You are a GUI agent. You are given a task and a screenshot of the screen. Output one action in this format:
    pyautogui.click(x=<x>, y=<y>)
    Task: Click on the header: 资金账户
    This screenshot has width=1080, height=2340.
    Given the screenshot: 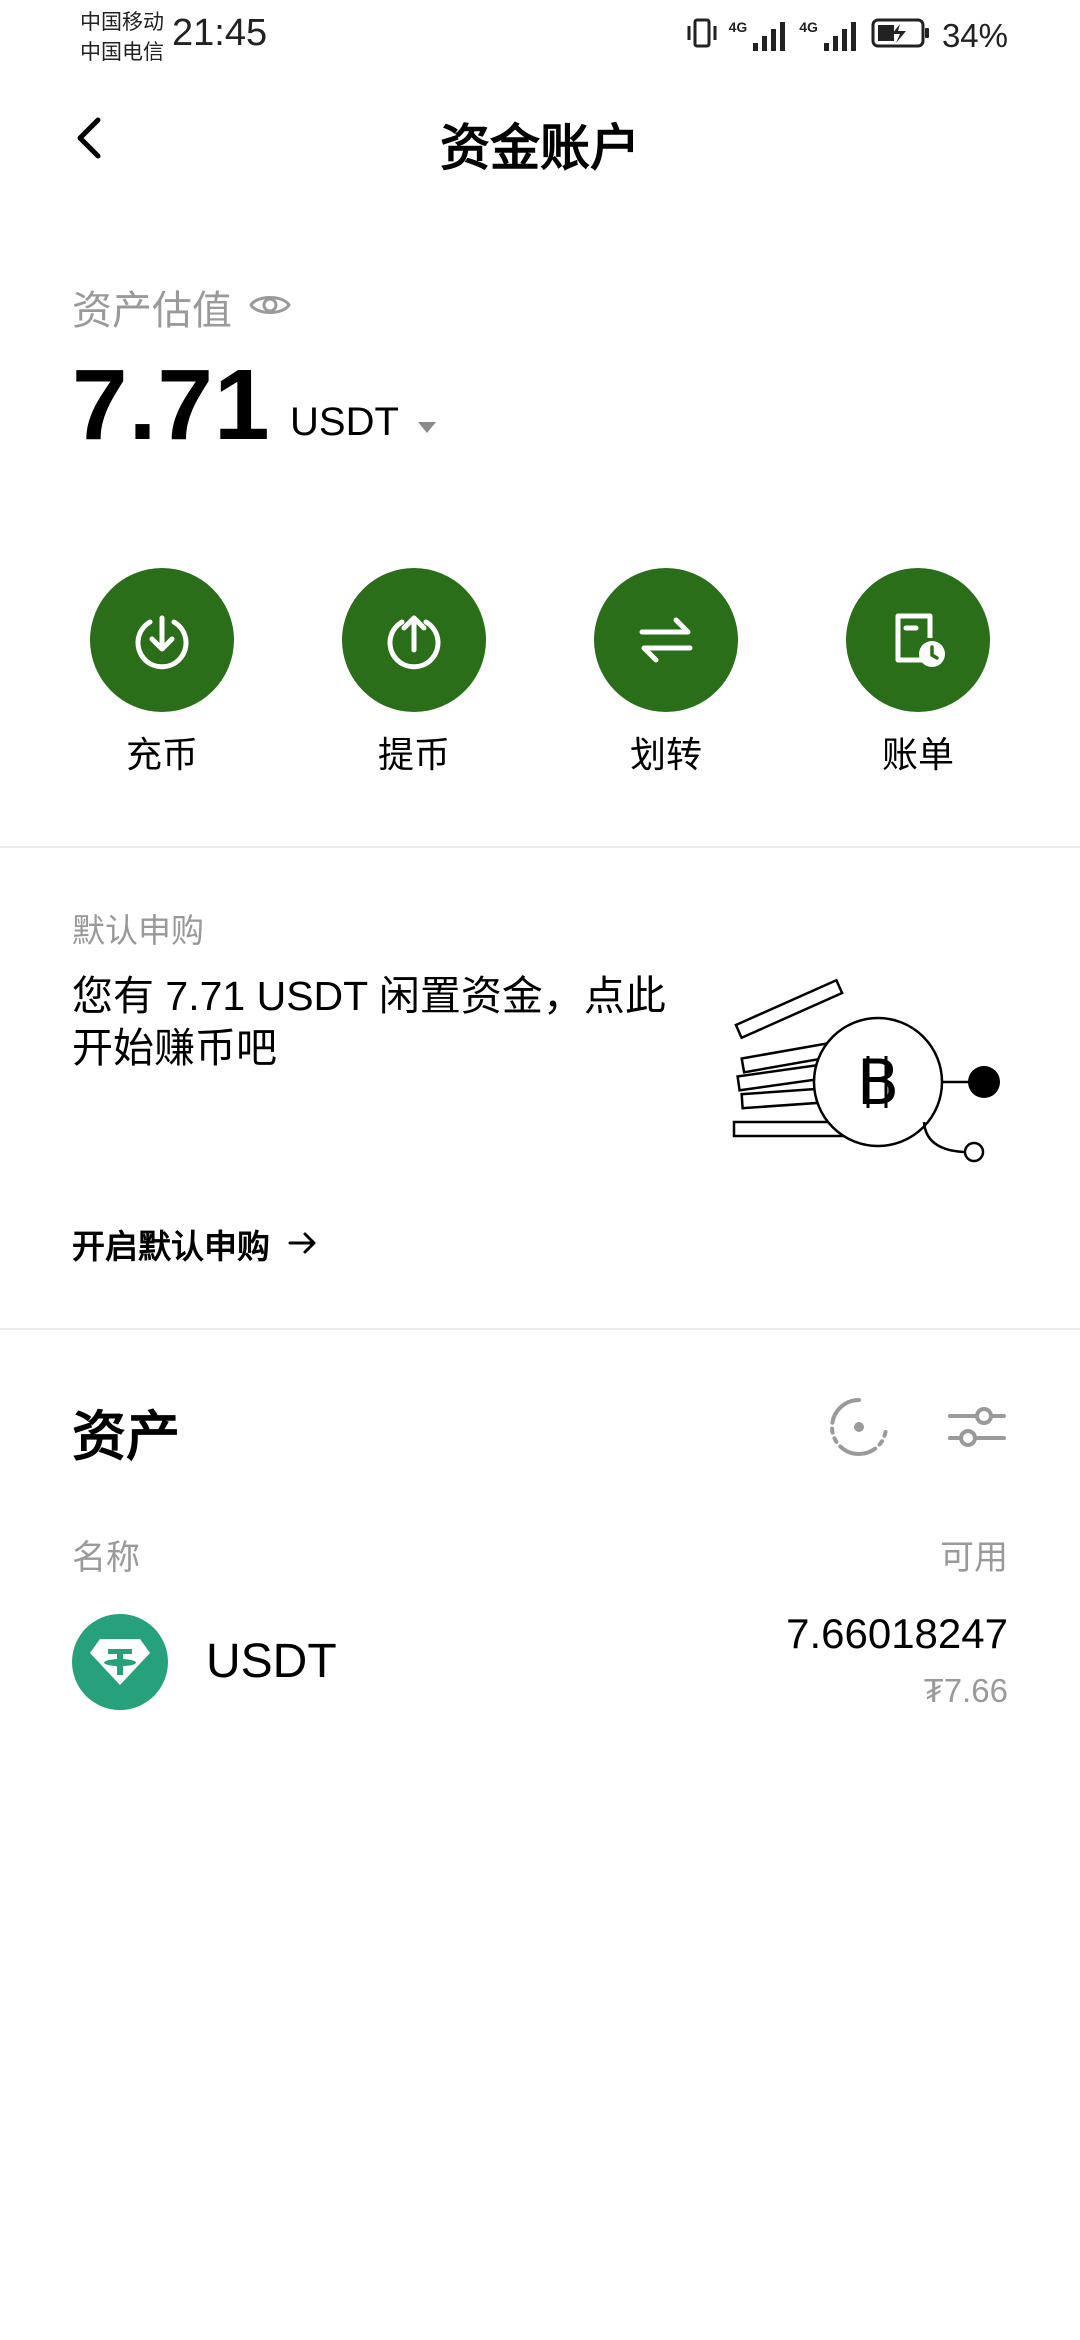 What is the action you would take?
    pyautogui.click(x=540, y=140)
    